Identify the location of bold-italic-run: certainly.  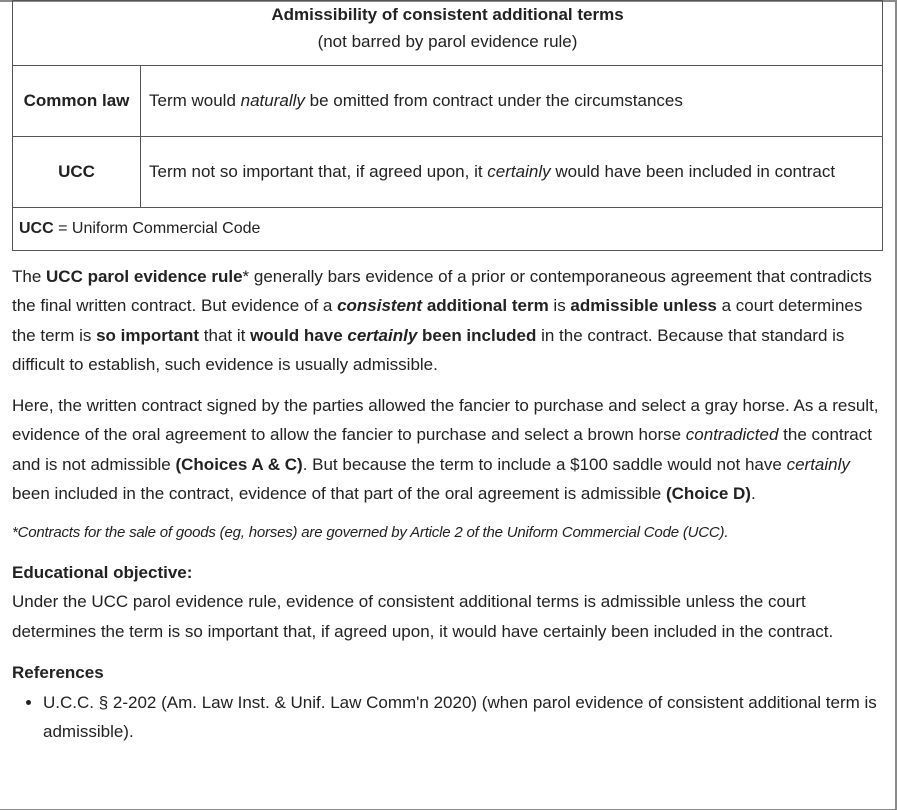
(382, 335).